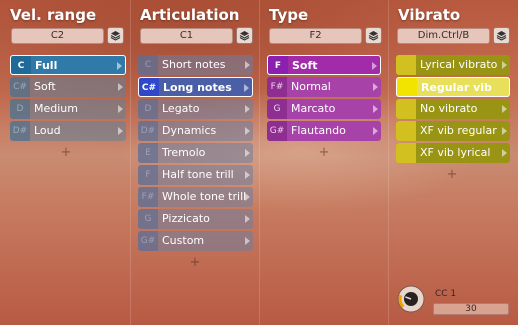 The width and height of the screenshot is (518, 325). Describe the element at coordinates (195, 219) in the screenshot. I see `list-item-pizzicato: G Pizzicato` at that location.